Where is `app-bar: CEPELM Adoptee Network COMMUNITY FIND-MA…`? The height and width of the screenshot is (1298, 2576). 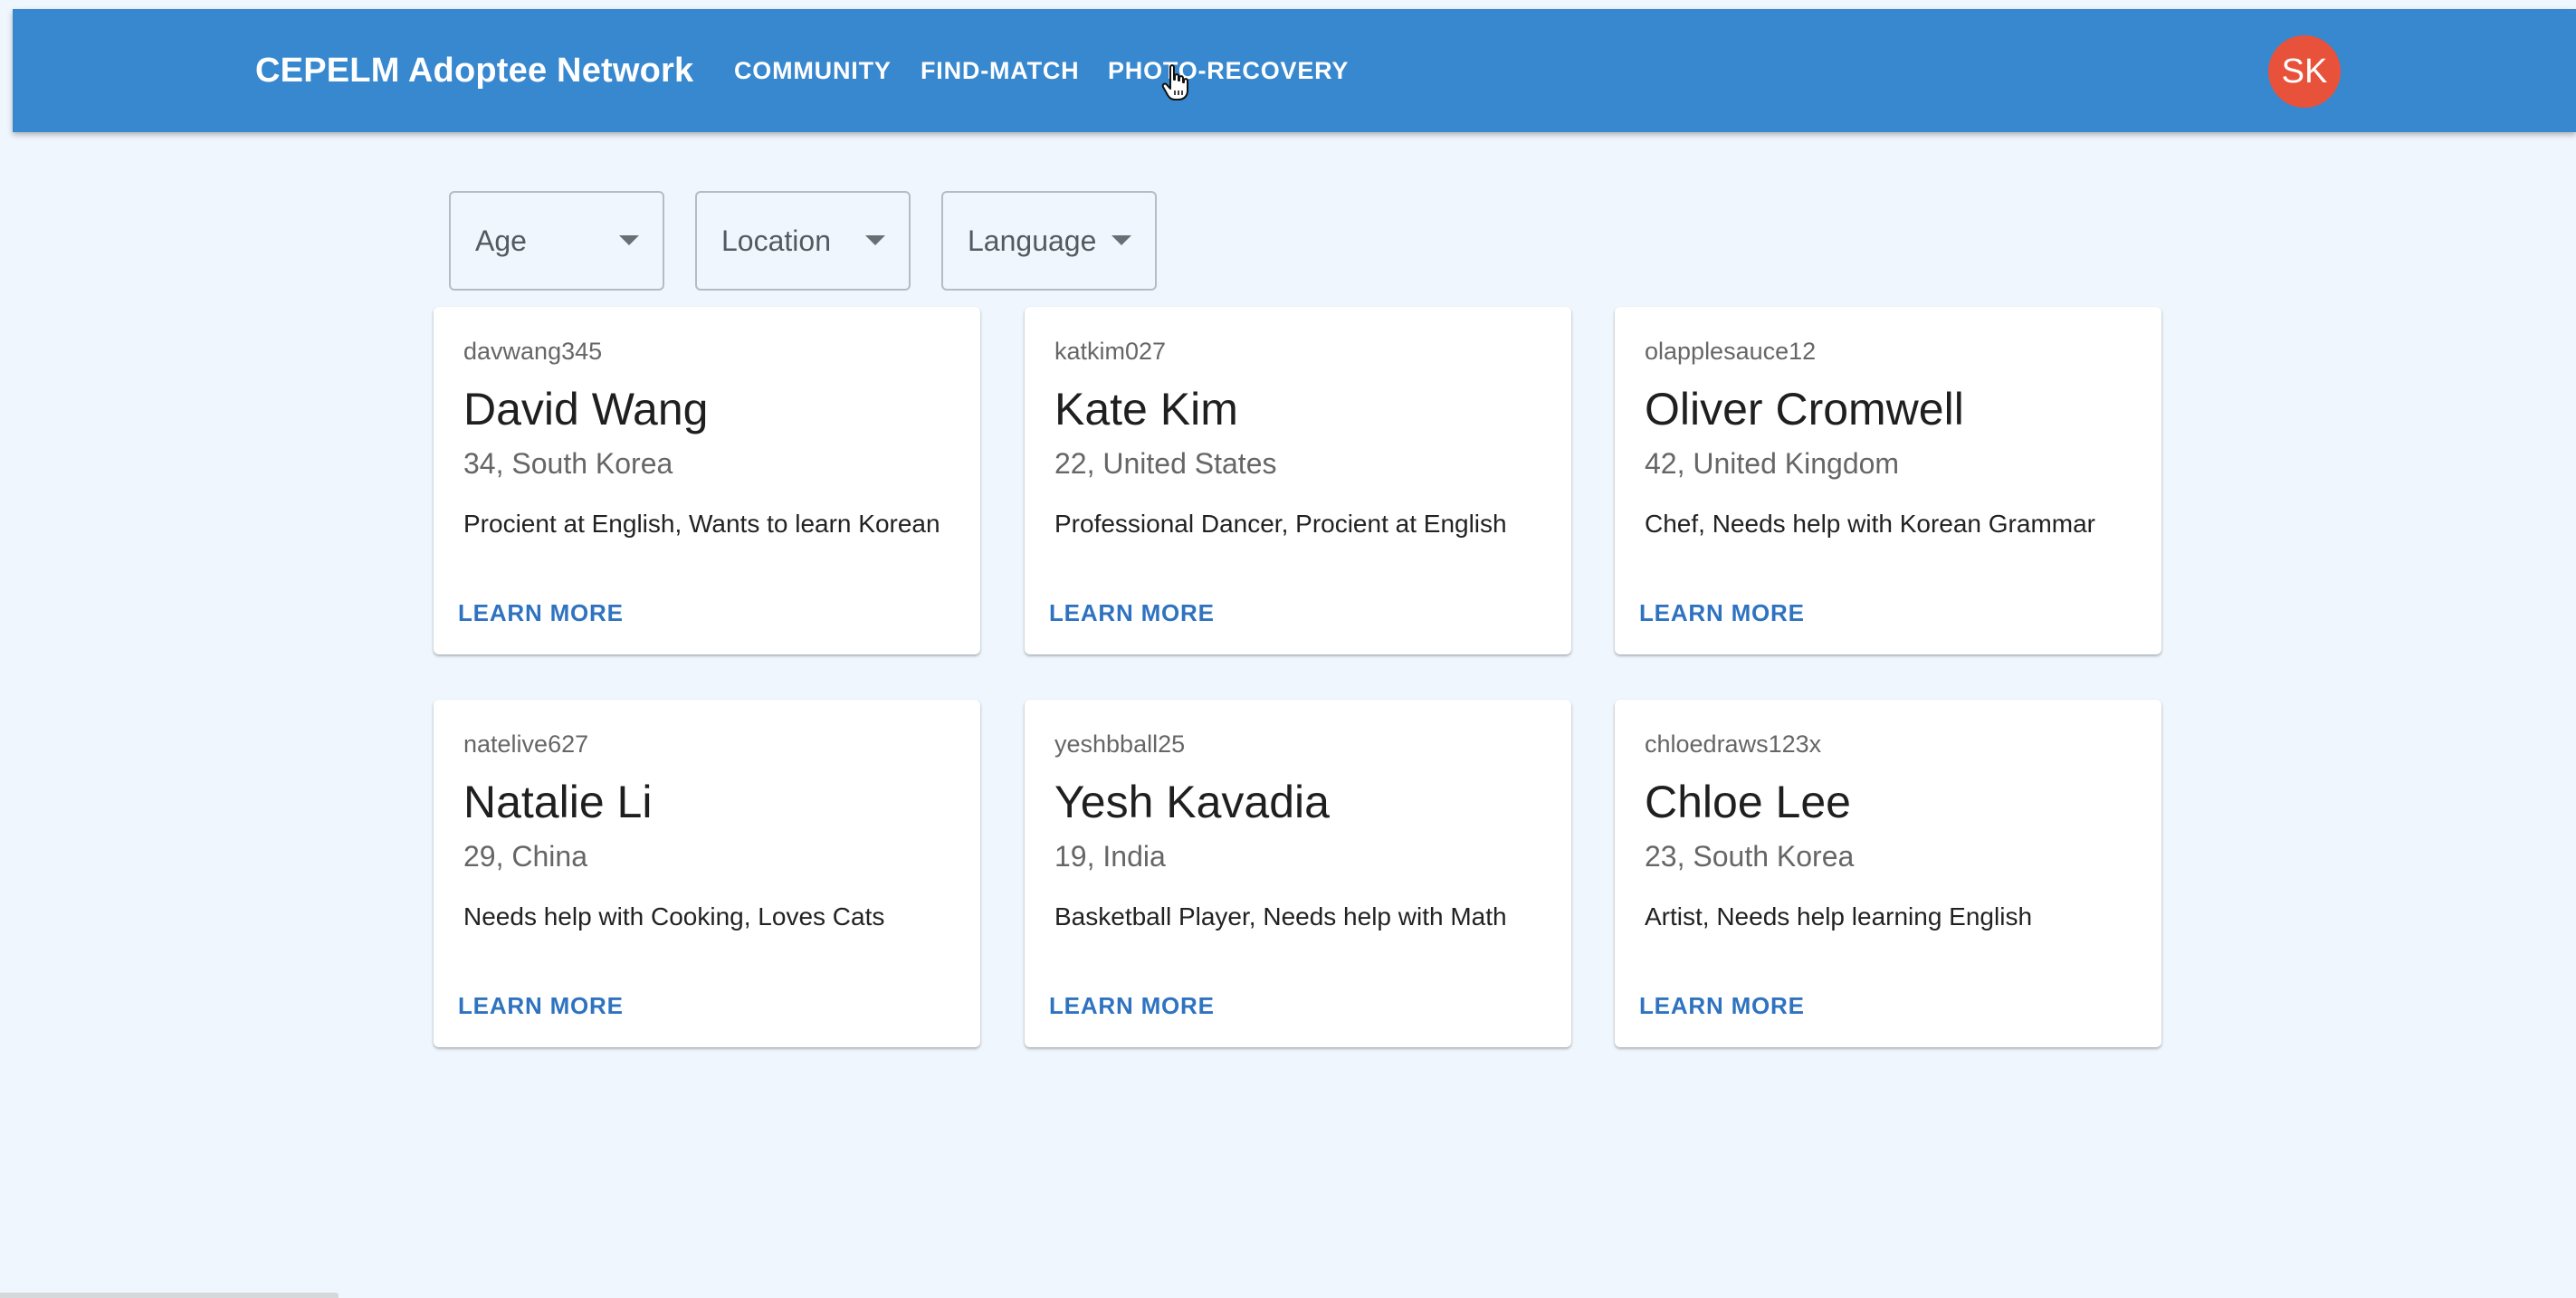 app-bar: CEPELM Adoptee Network COMMUNITY FIND-MA… is located at coordinates (1294, 70).